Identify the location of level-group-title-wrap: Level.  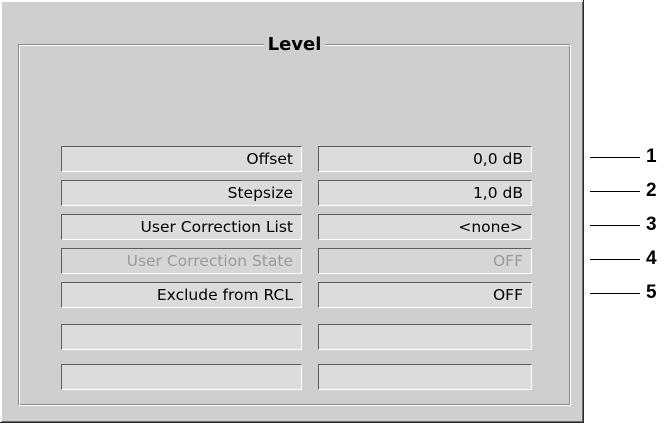
(294, 45).